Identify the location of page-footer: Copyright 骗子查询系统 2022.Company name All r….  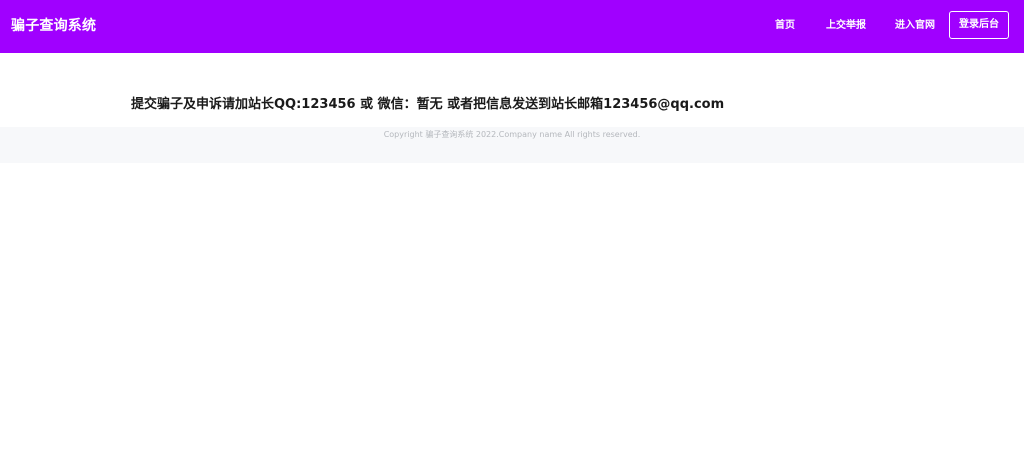
(512, 145).